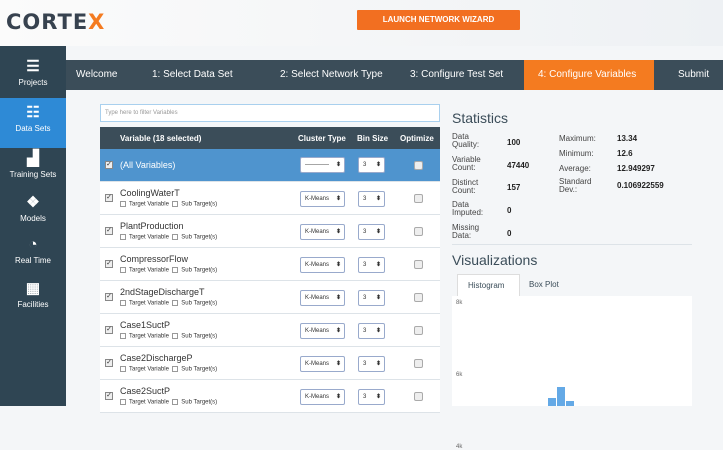 This screenshot has width=723, height=450. What do you see at coordinates (33, 158) in the screenshot?
I see `chart-icon: ▟` at bounding box center [33, 158].